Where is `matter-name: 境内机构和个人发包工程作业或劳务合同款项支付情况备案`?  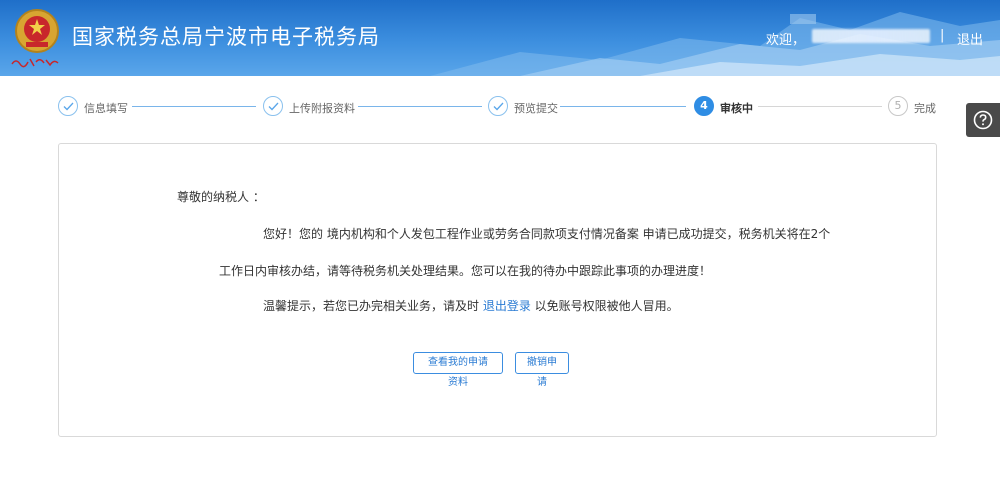
matter-name: 境内机构和个人发包工程作业或劳务合同款项支付情况备案 is located at coordinates (482, 234).